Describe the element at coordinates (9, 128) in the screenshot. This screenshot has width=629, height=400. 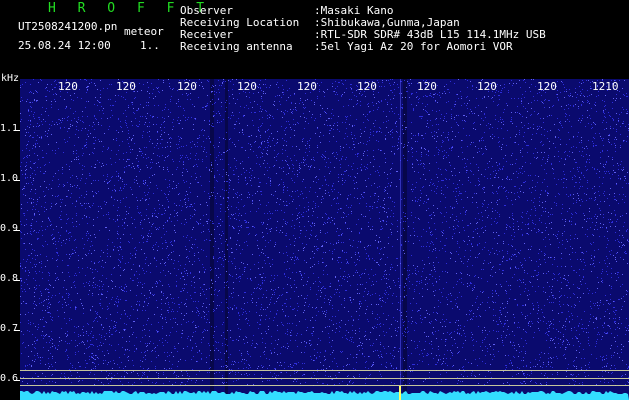
I see `y-tick-label: 1.1` at that location.